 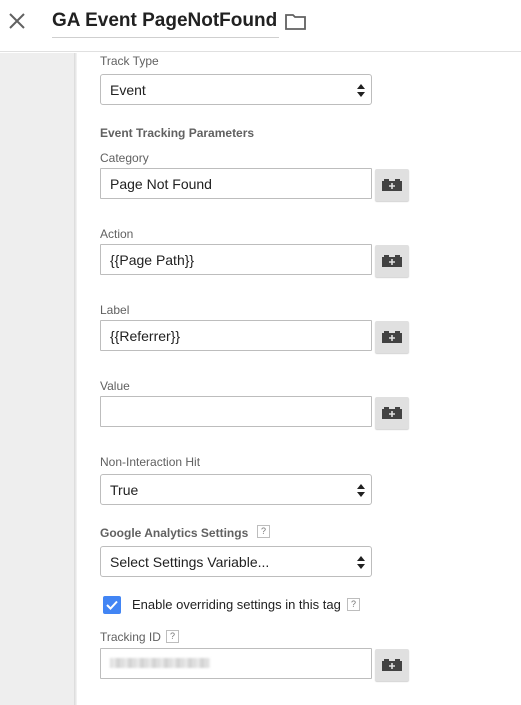 What do you see at coordinates (174, 533) in the screenshot?
I see `google-analytics-settings-label: Google Analytics Settings` at bounding box center [174, 533].